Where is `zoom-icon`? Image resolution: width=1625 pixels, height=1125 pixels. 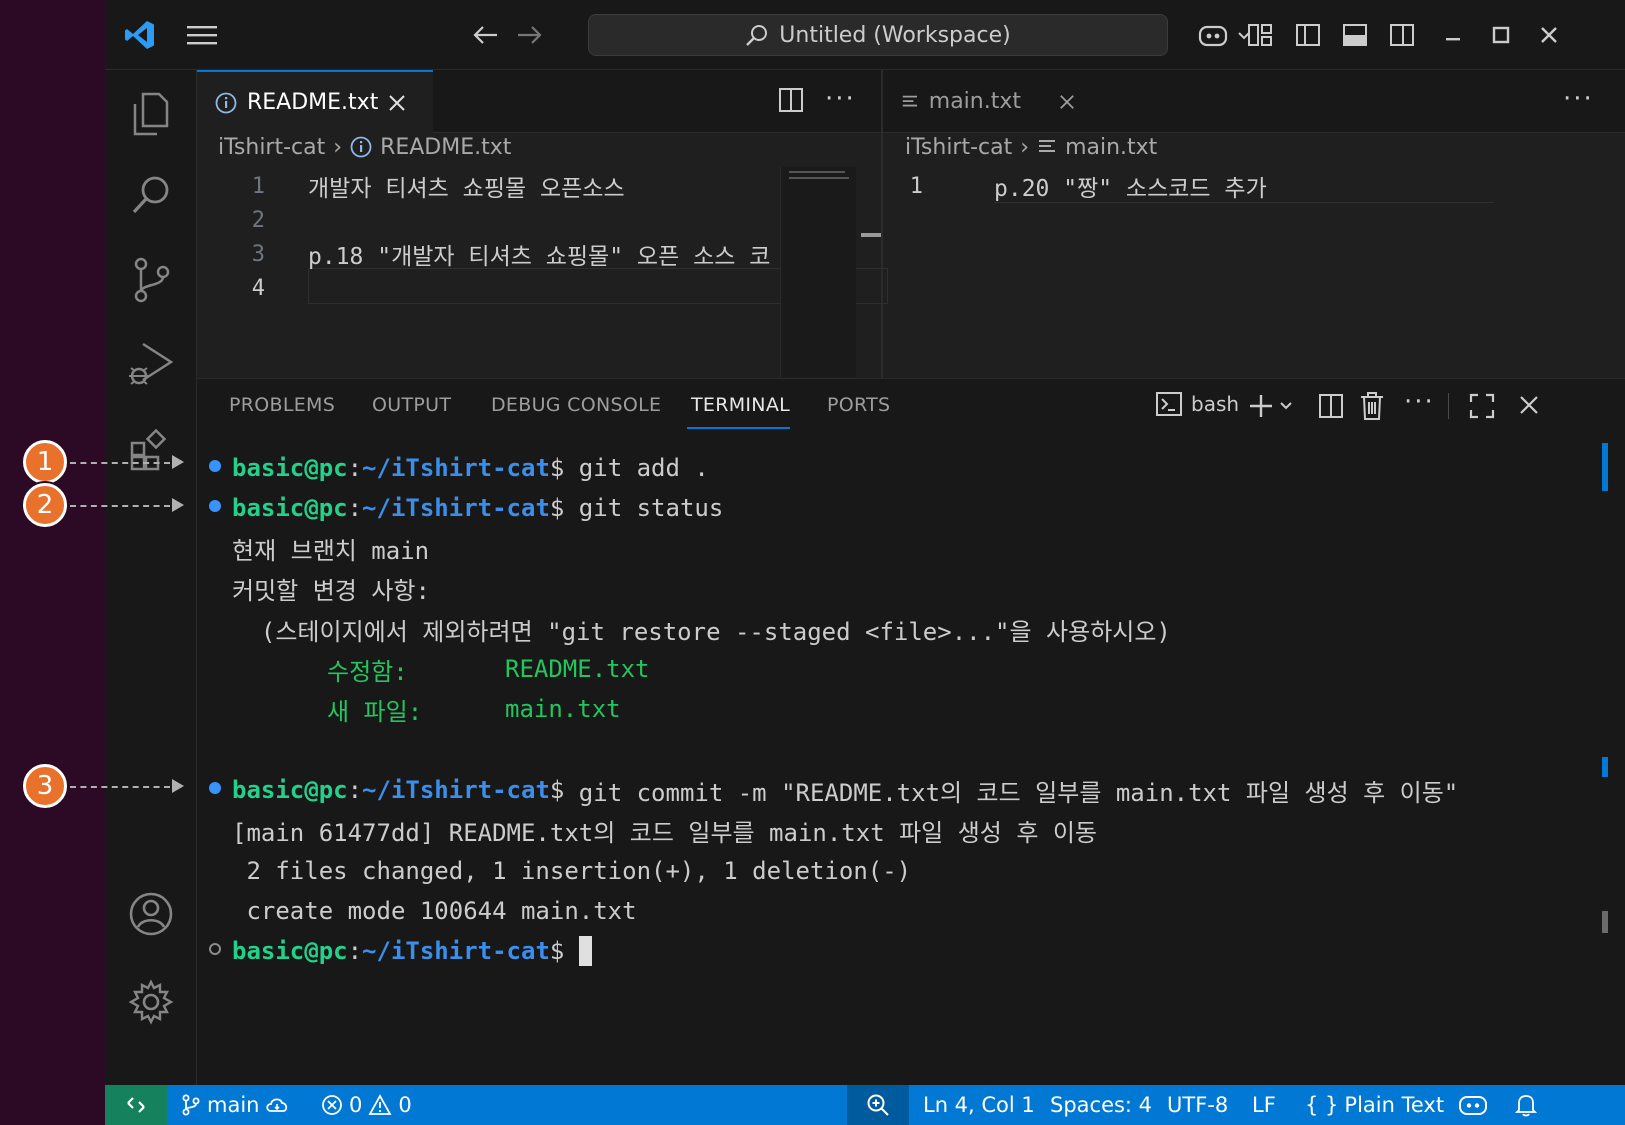 zoom-icon is located at coordinates (878, 1105).